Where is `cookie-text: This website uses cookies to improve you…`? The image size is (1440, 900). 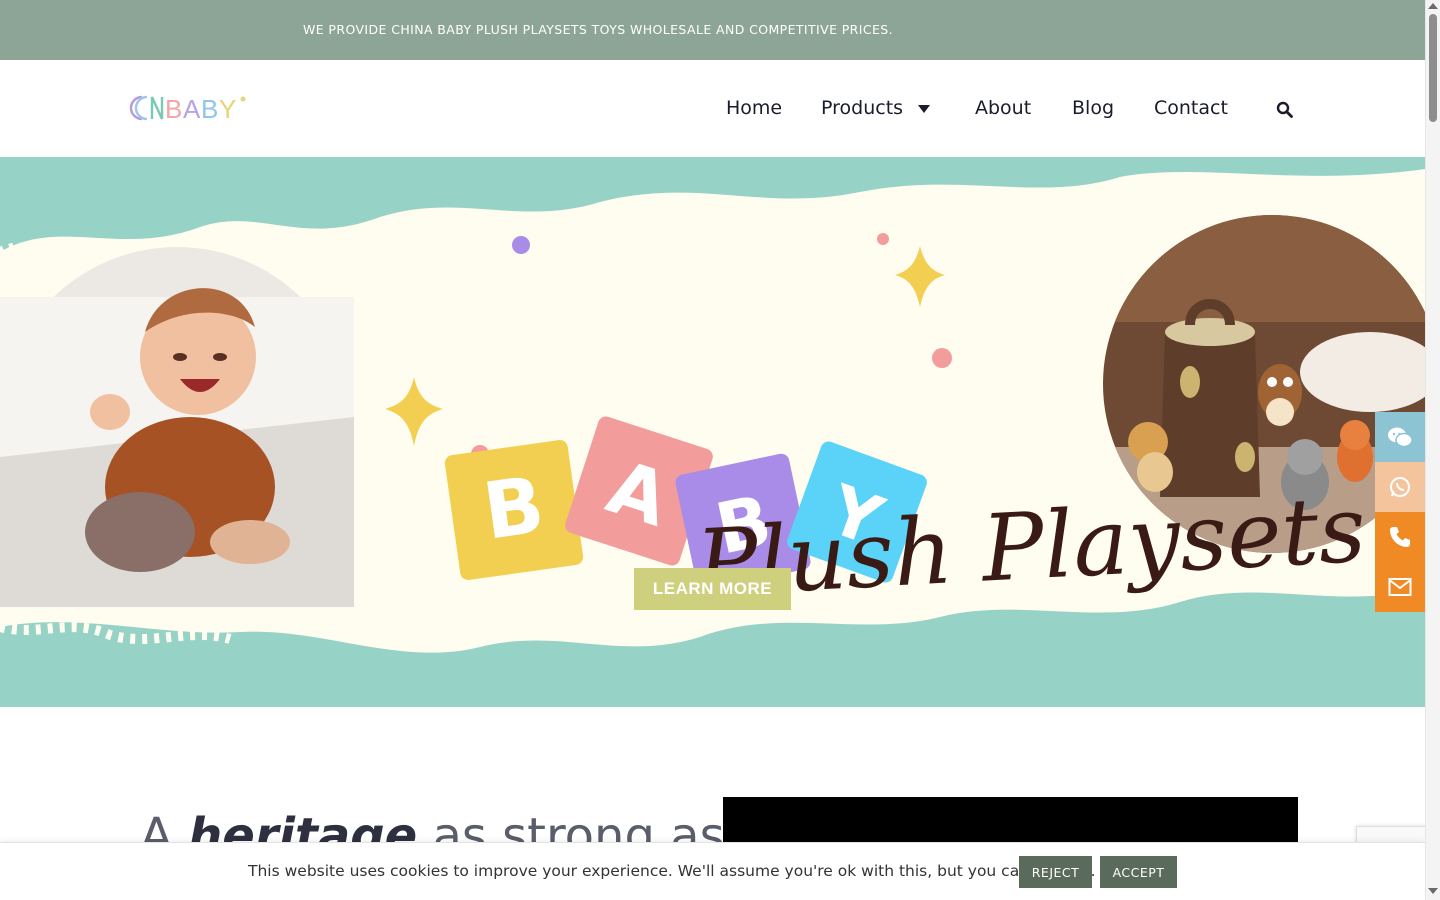
cookie-text: This website uses cookies to improve you… is located at coordinates (672, 871).